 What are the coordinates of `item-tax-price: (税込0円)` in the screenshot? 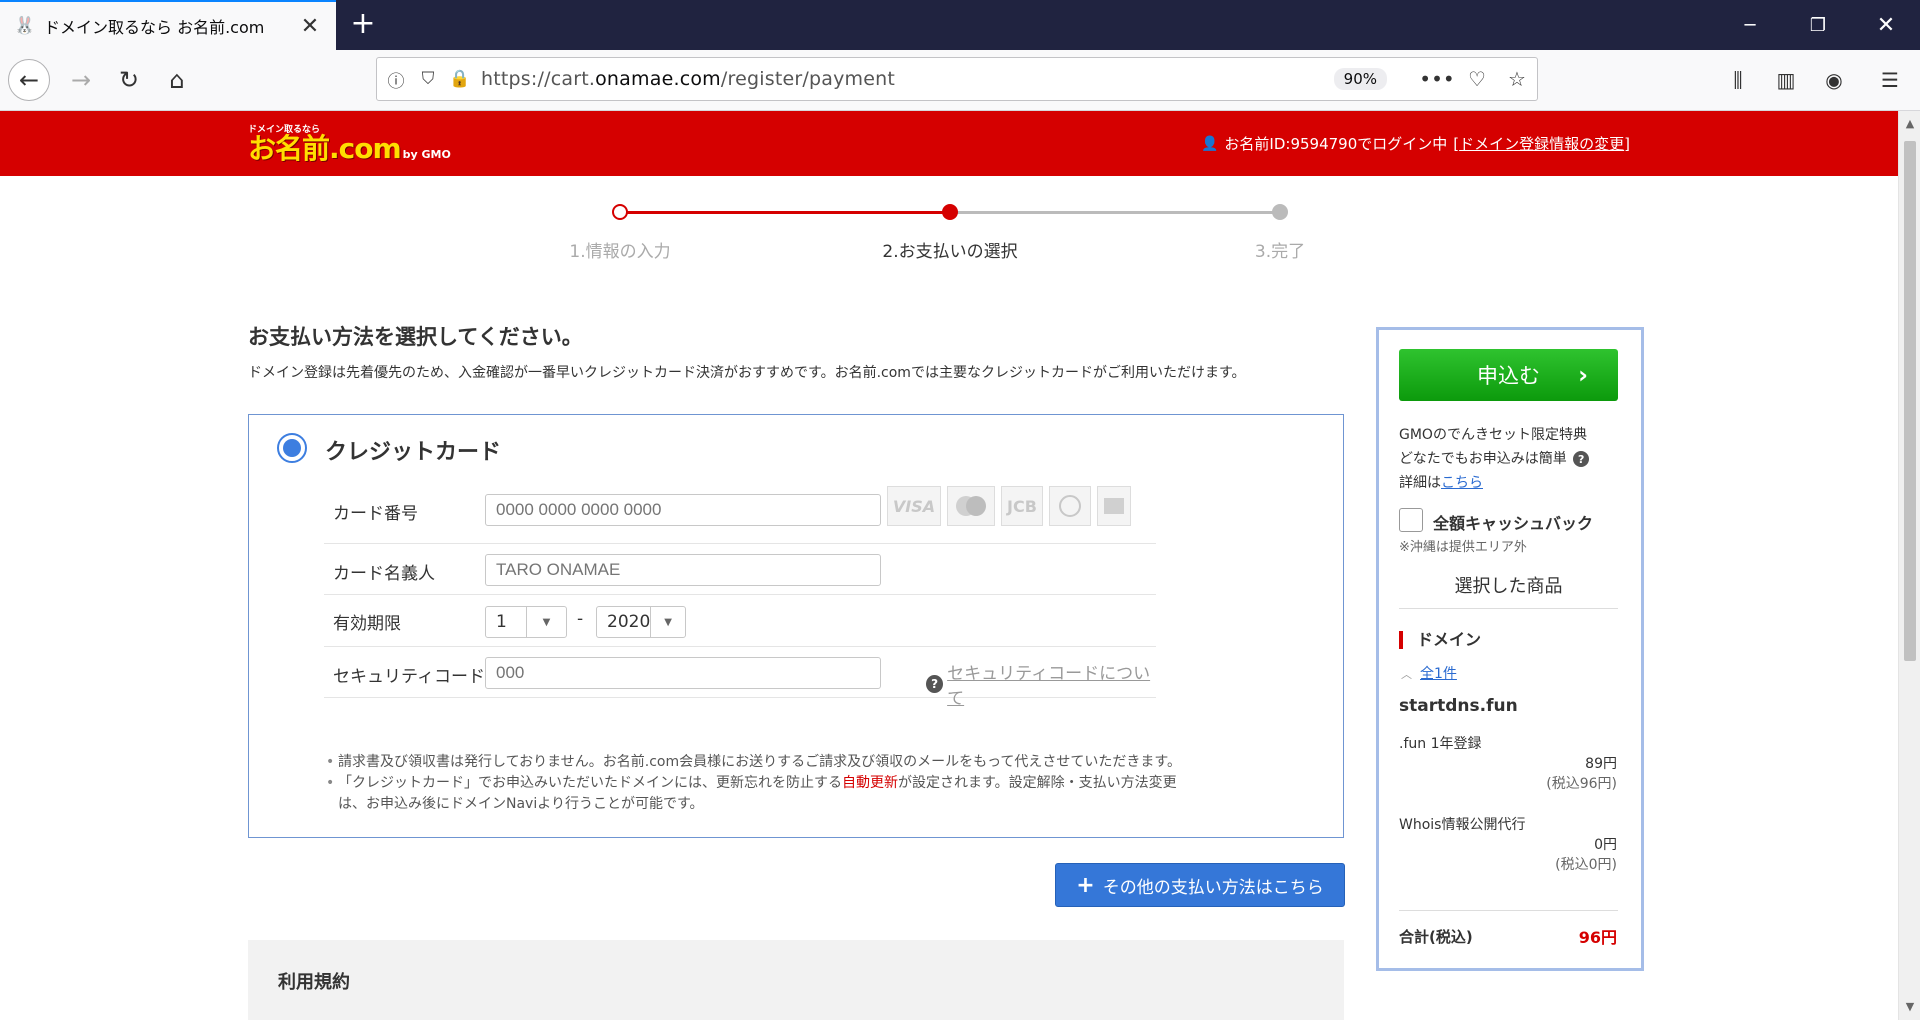 It's located at (1586, 865).